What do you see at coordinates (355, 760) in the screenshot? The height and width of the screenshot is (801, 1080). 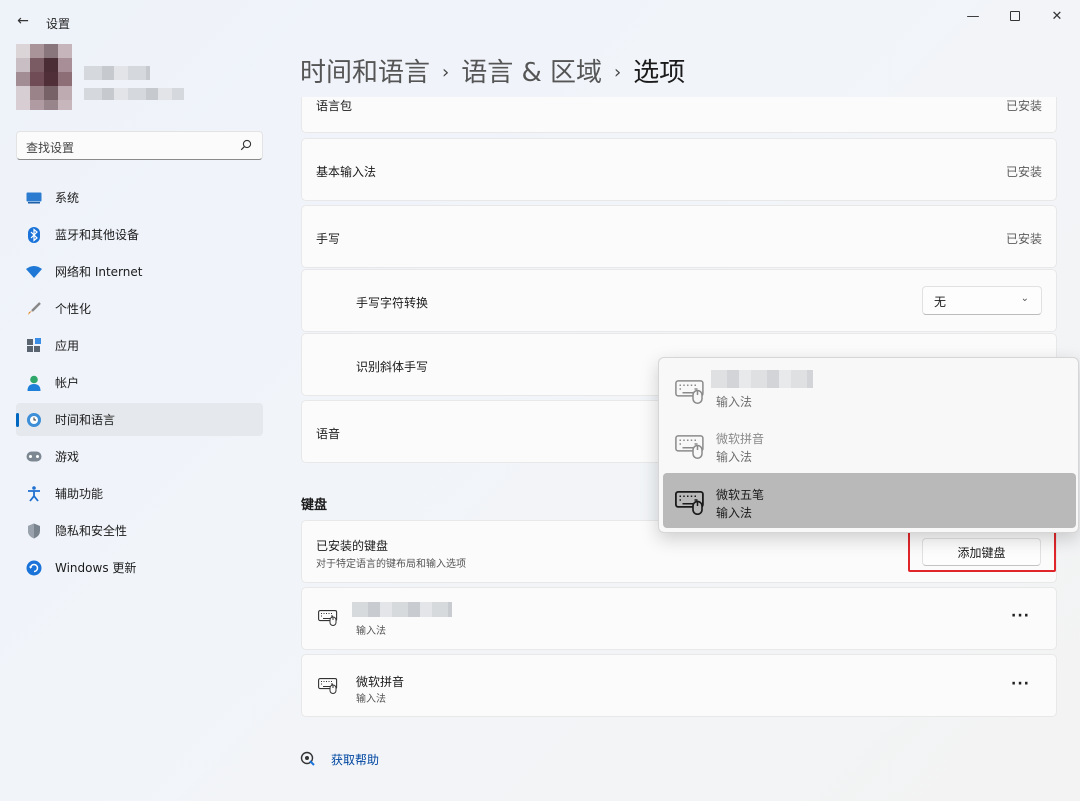 I see `get-help-label: 获取帮助` at bounding box center [355, 760].